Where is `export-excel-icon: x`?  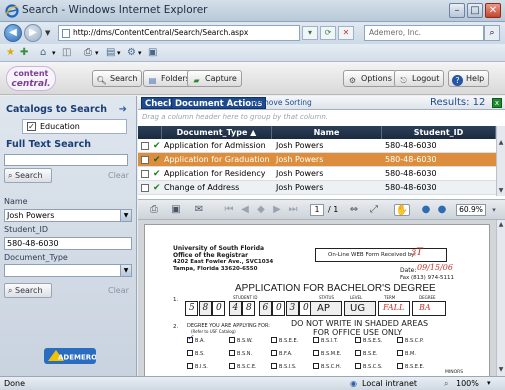
export-excel-icon: x is located at coordinates (497, 103).